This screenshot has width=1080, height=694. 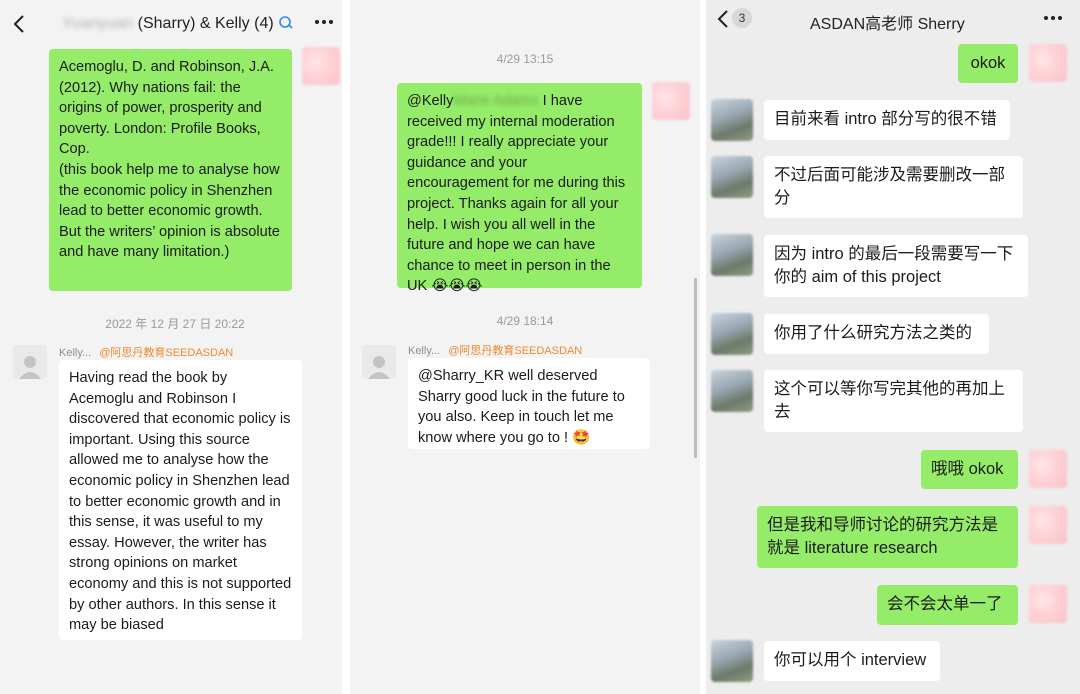 I want to click on chat-title-text: (Sharry) & Kelly (4), so click(x=205, y=23).